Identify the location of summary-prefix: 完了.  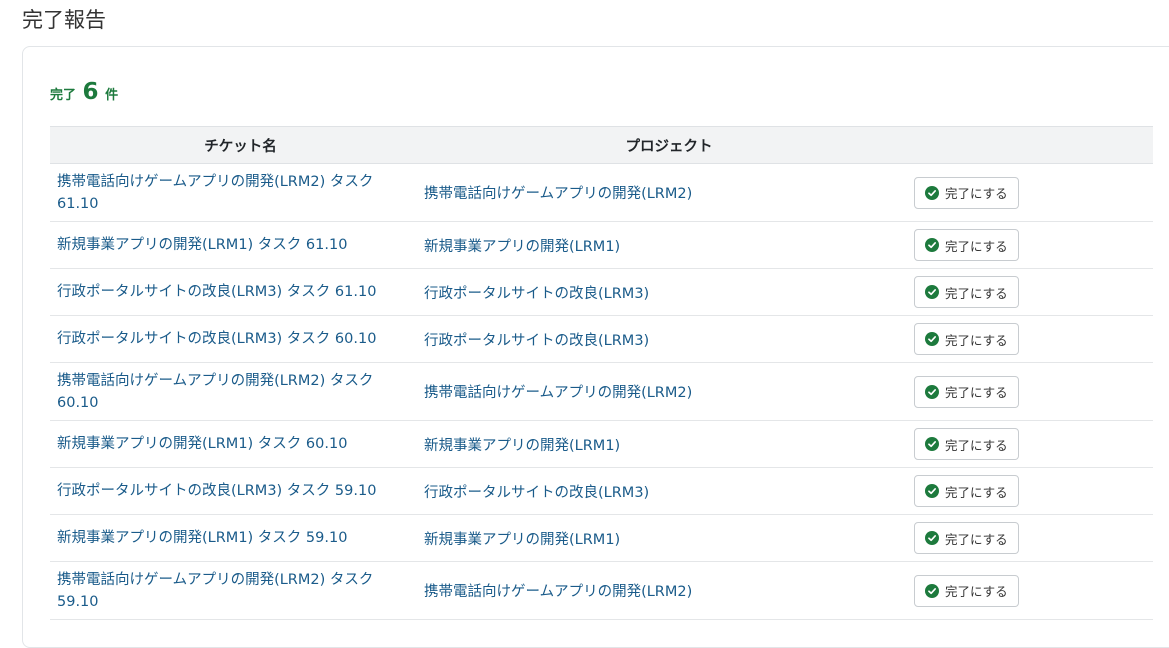
(63, 95).